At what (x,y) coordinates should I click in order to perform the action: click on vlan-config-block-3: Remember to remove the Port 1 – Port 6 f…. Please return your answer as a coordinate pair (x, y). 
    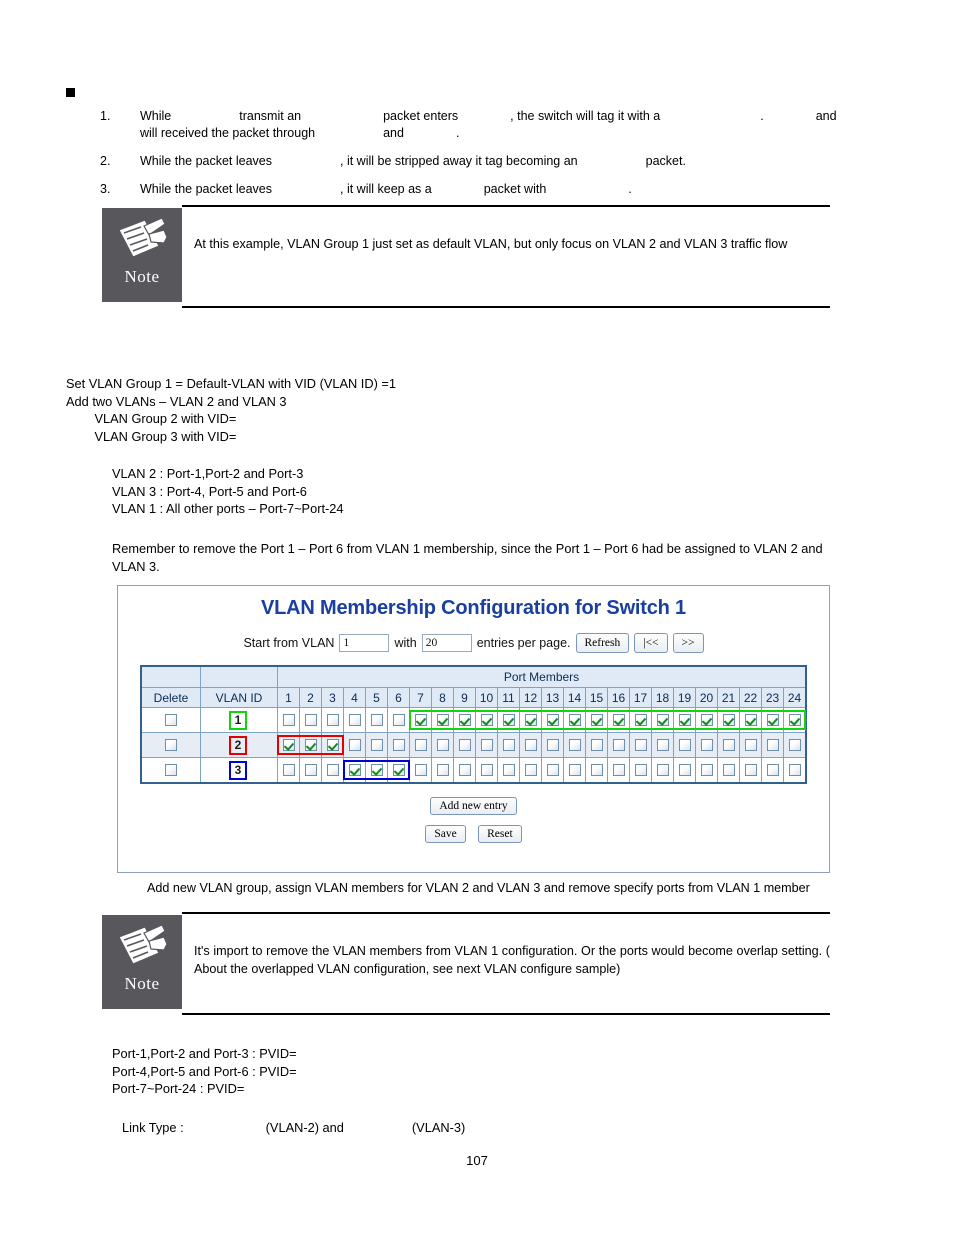
    Looking at the image, I should click on (467, 557).